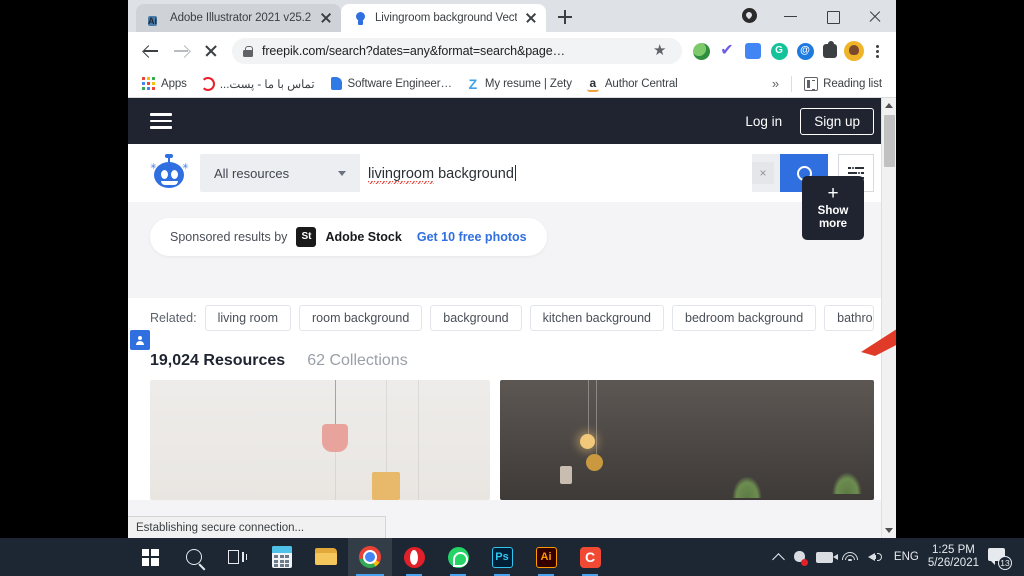  I want to click on bookmark-label: Author Central, so click(641, 83).